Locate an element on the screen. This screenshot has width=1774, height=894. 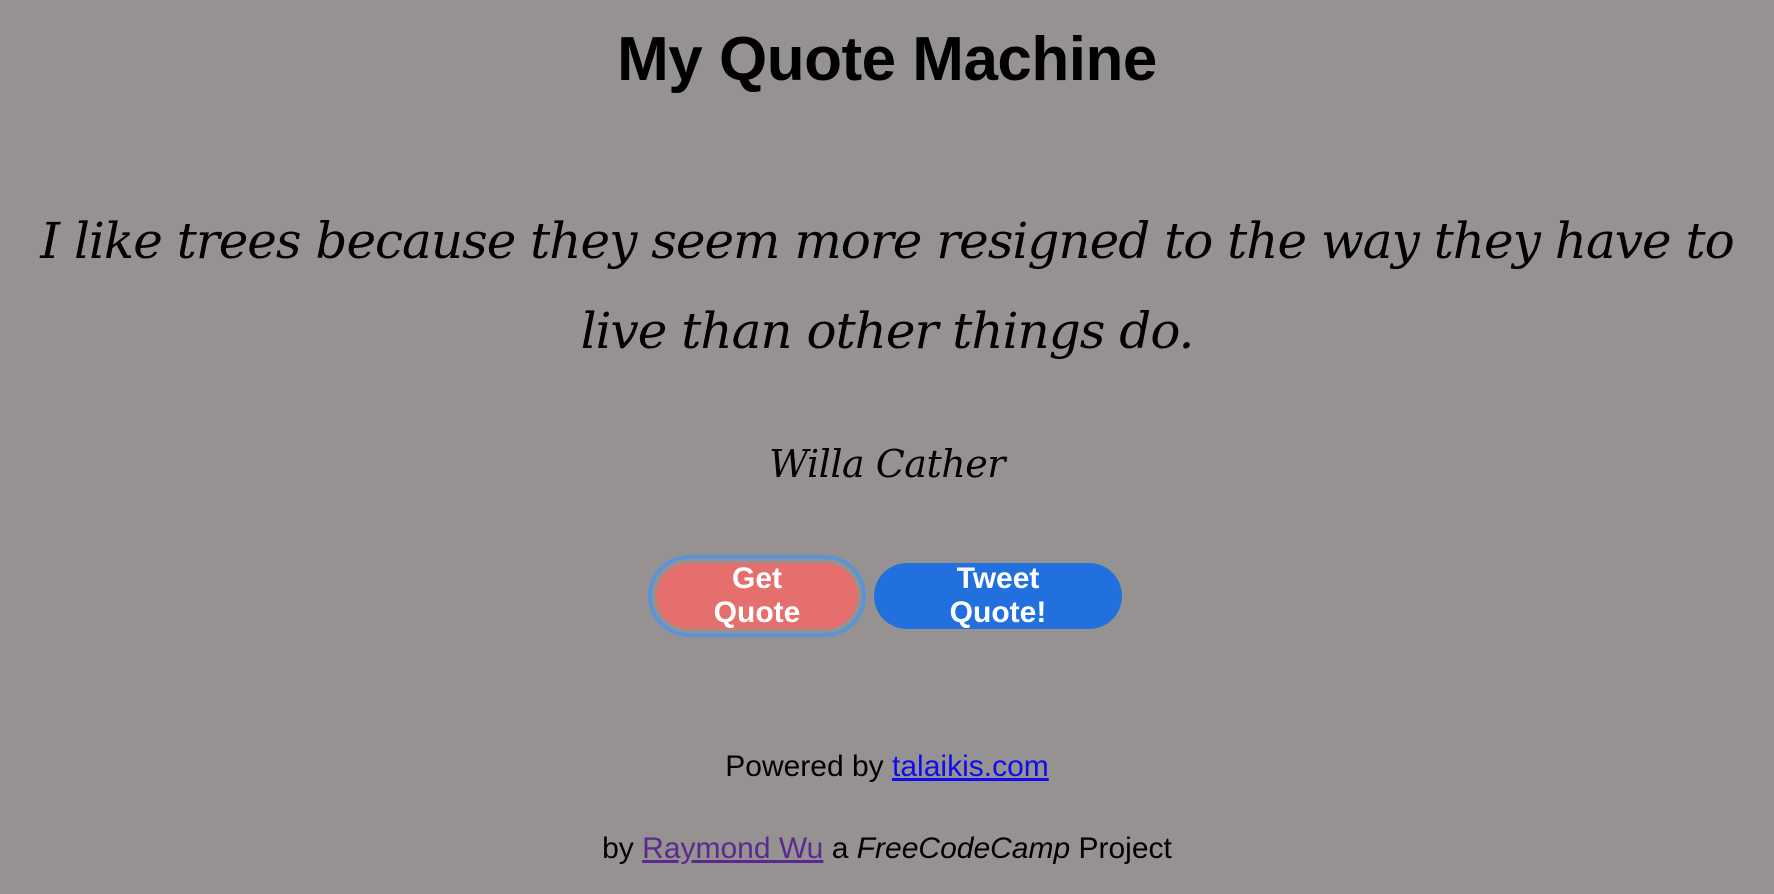
a-word: a is located at coordinates (840, 848).